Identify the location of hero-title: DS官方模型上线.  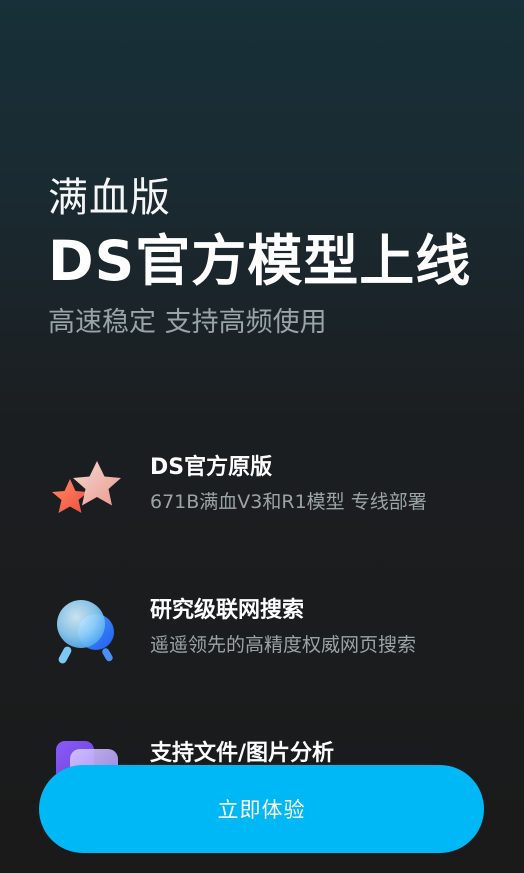
(260, 261).